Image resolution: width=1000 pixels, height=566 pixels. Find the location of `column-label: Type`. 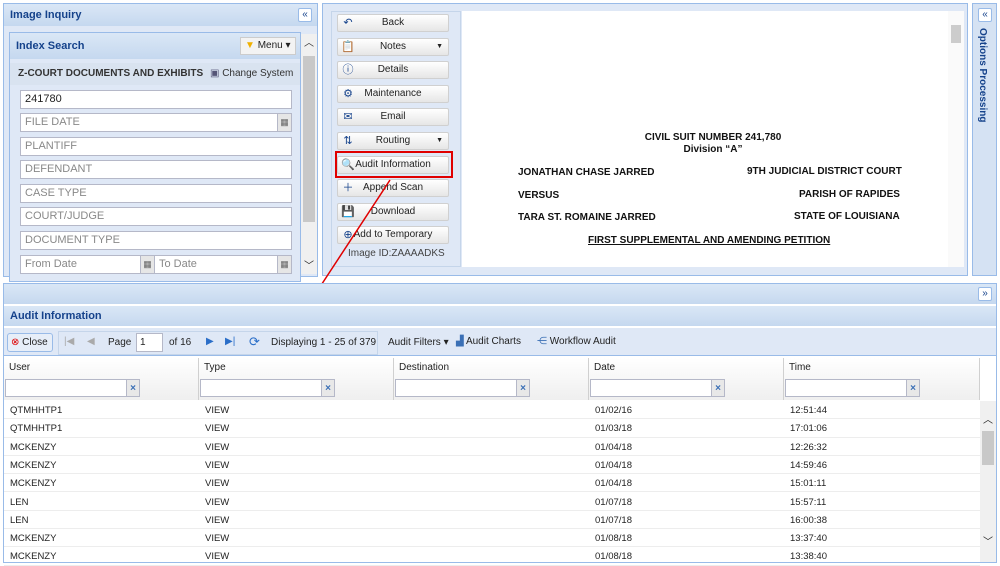

column-label: Type is located at coordinates (215, 367).